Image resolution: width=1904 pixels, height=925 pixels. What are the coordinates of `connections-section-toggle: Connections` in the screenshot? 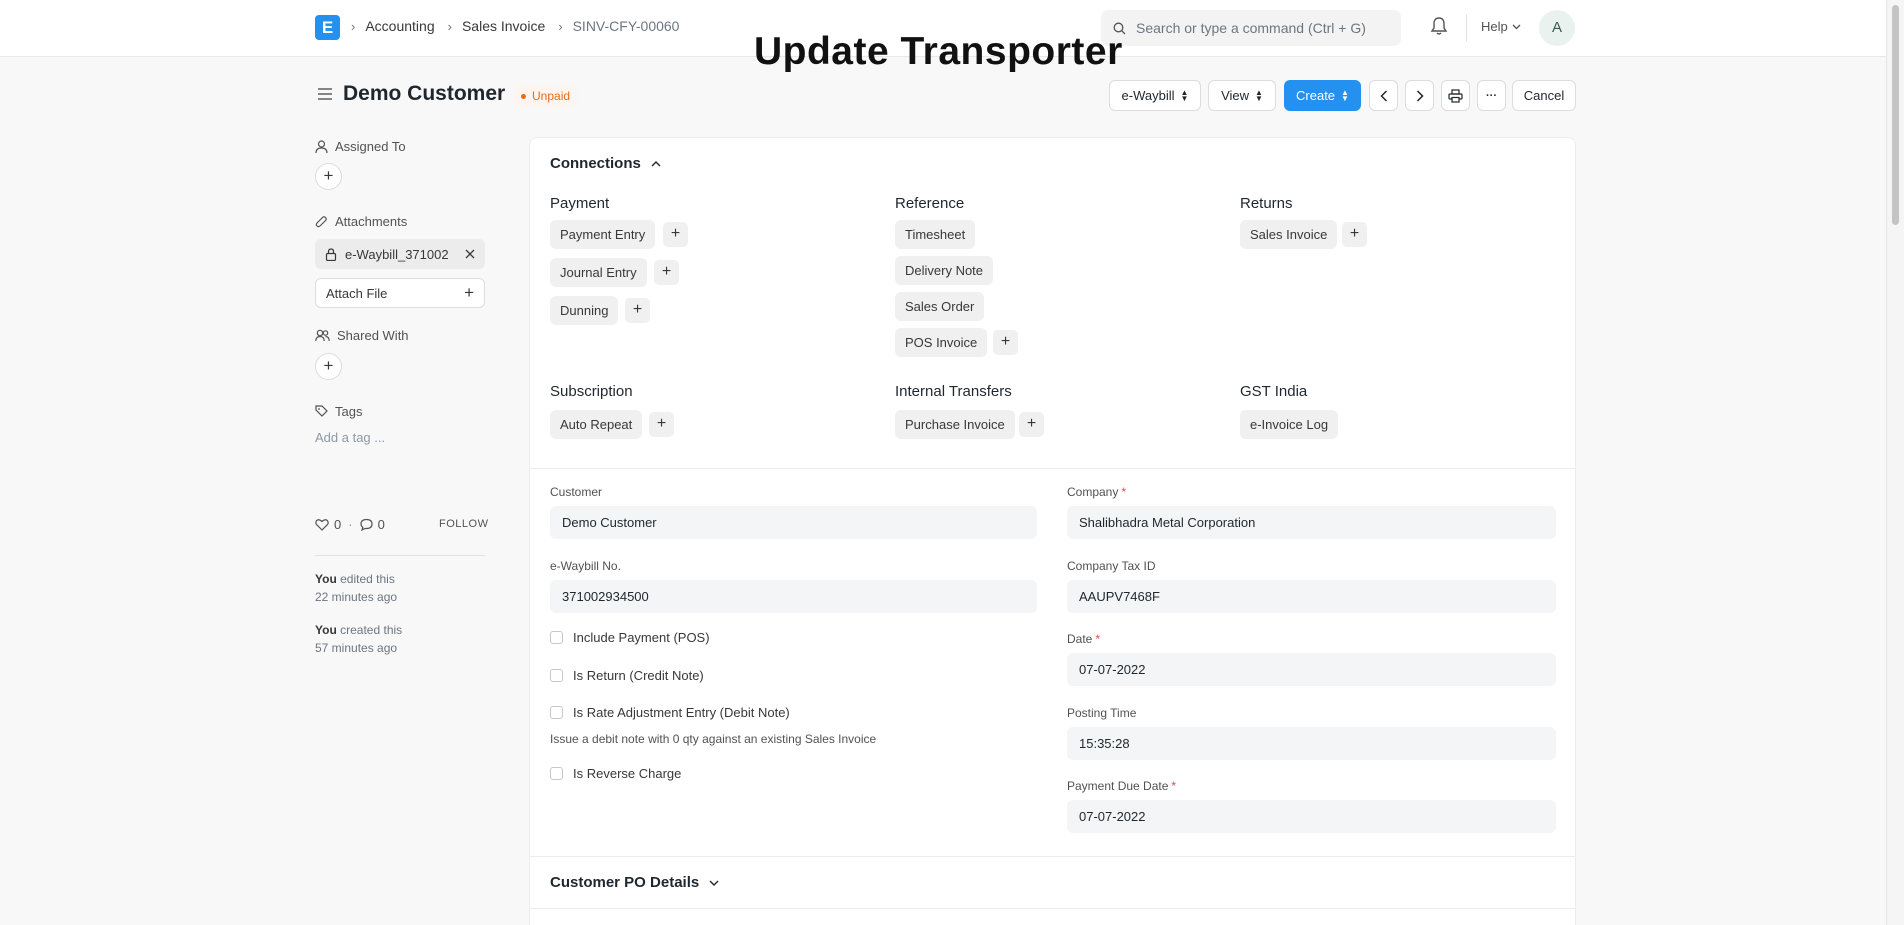 It's located at (605, 163).